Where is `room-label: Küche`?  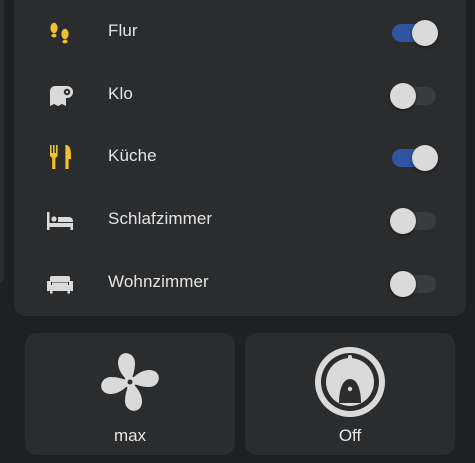 room-label: Küche is located at coordinates (132, 155).